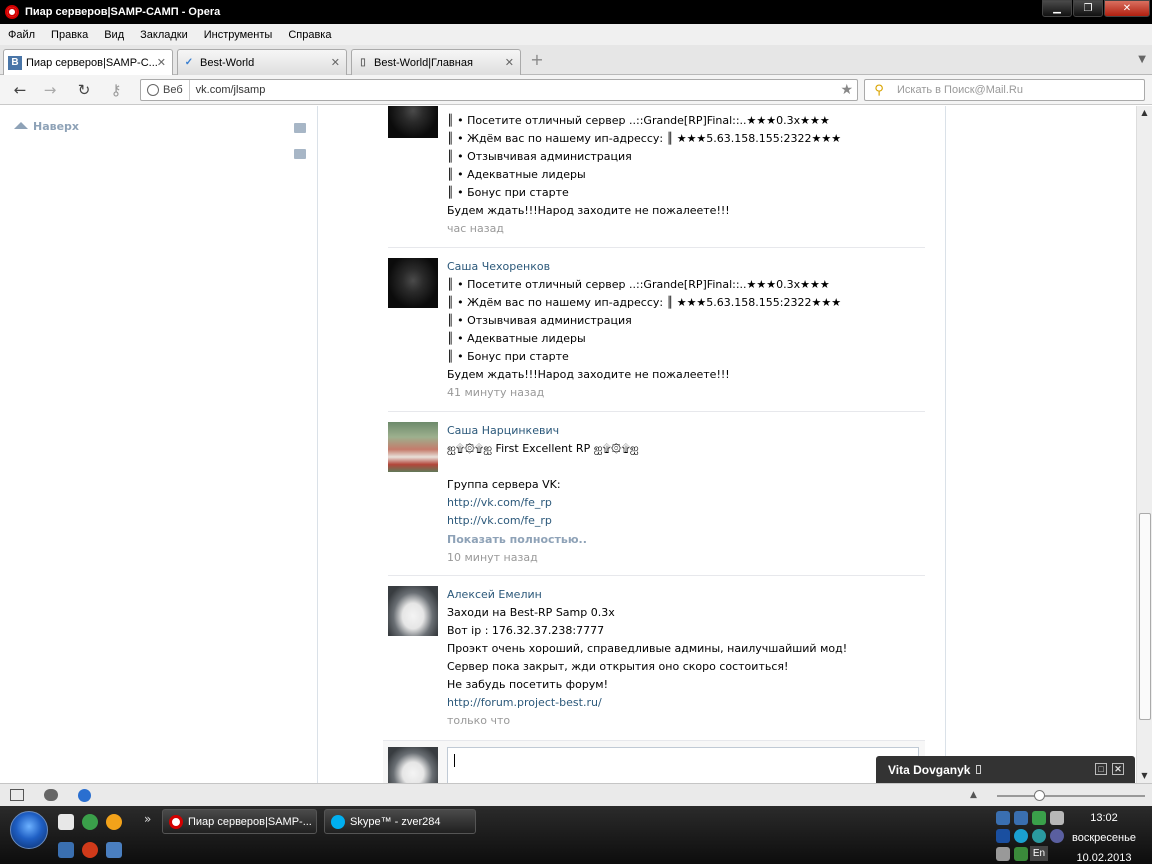 Image resolution: width=1152 pixels, height=864 pixels. What do you see at coordinates (165, 90) in the screenshot?
I see `web-badge: Веб` at bounding box center [165, 90].